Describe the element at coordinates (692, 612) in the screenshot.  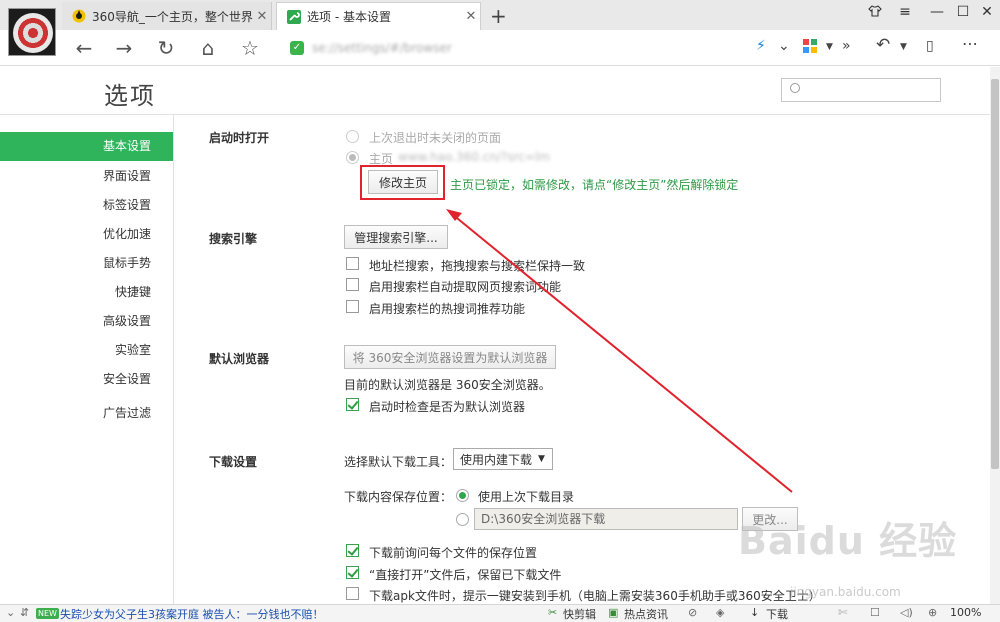
I see `accelerator-icon: ⊘` at that location.